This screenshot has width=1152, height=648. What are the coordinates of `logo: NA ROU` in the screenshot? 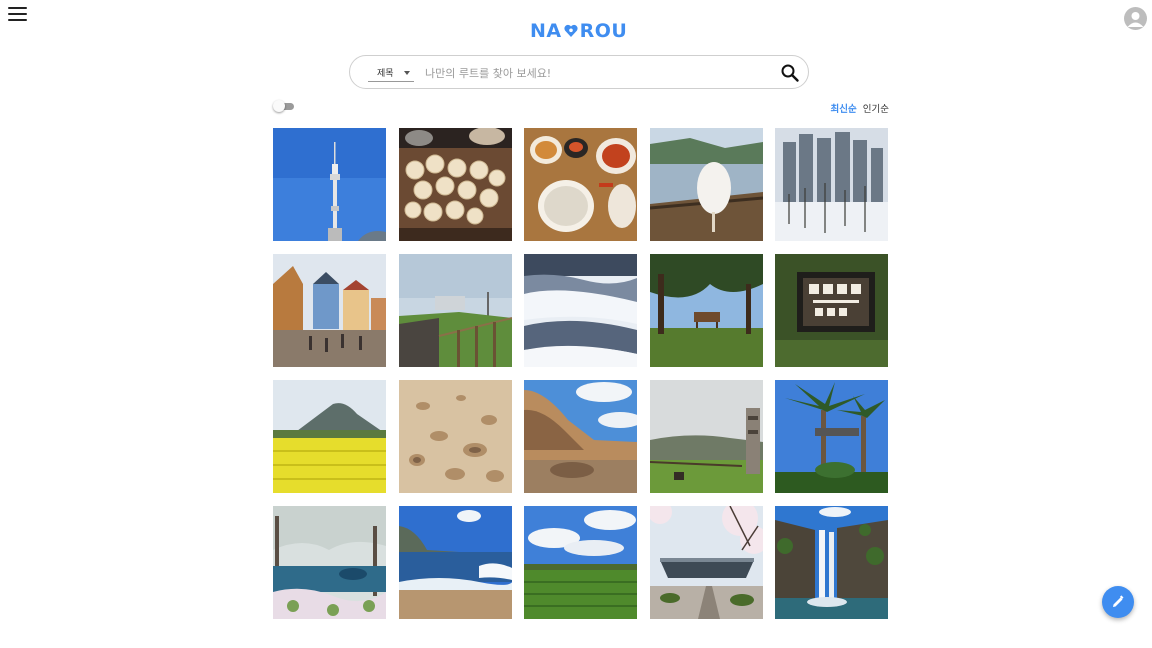 It's located at (578, 31).